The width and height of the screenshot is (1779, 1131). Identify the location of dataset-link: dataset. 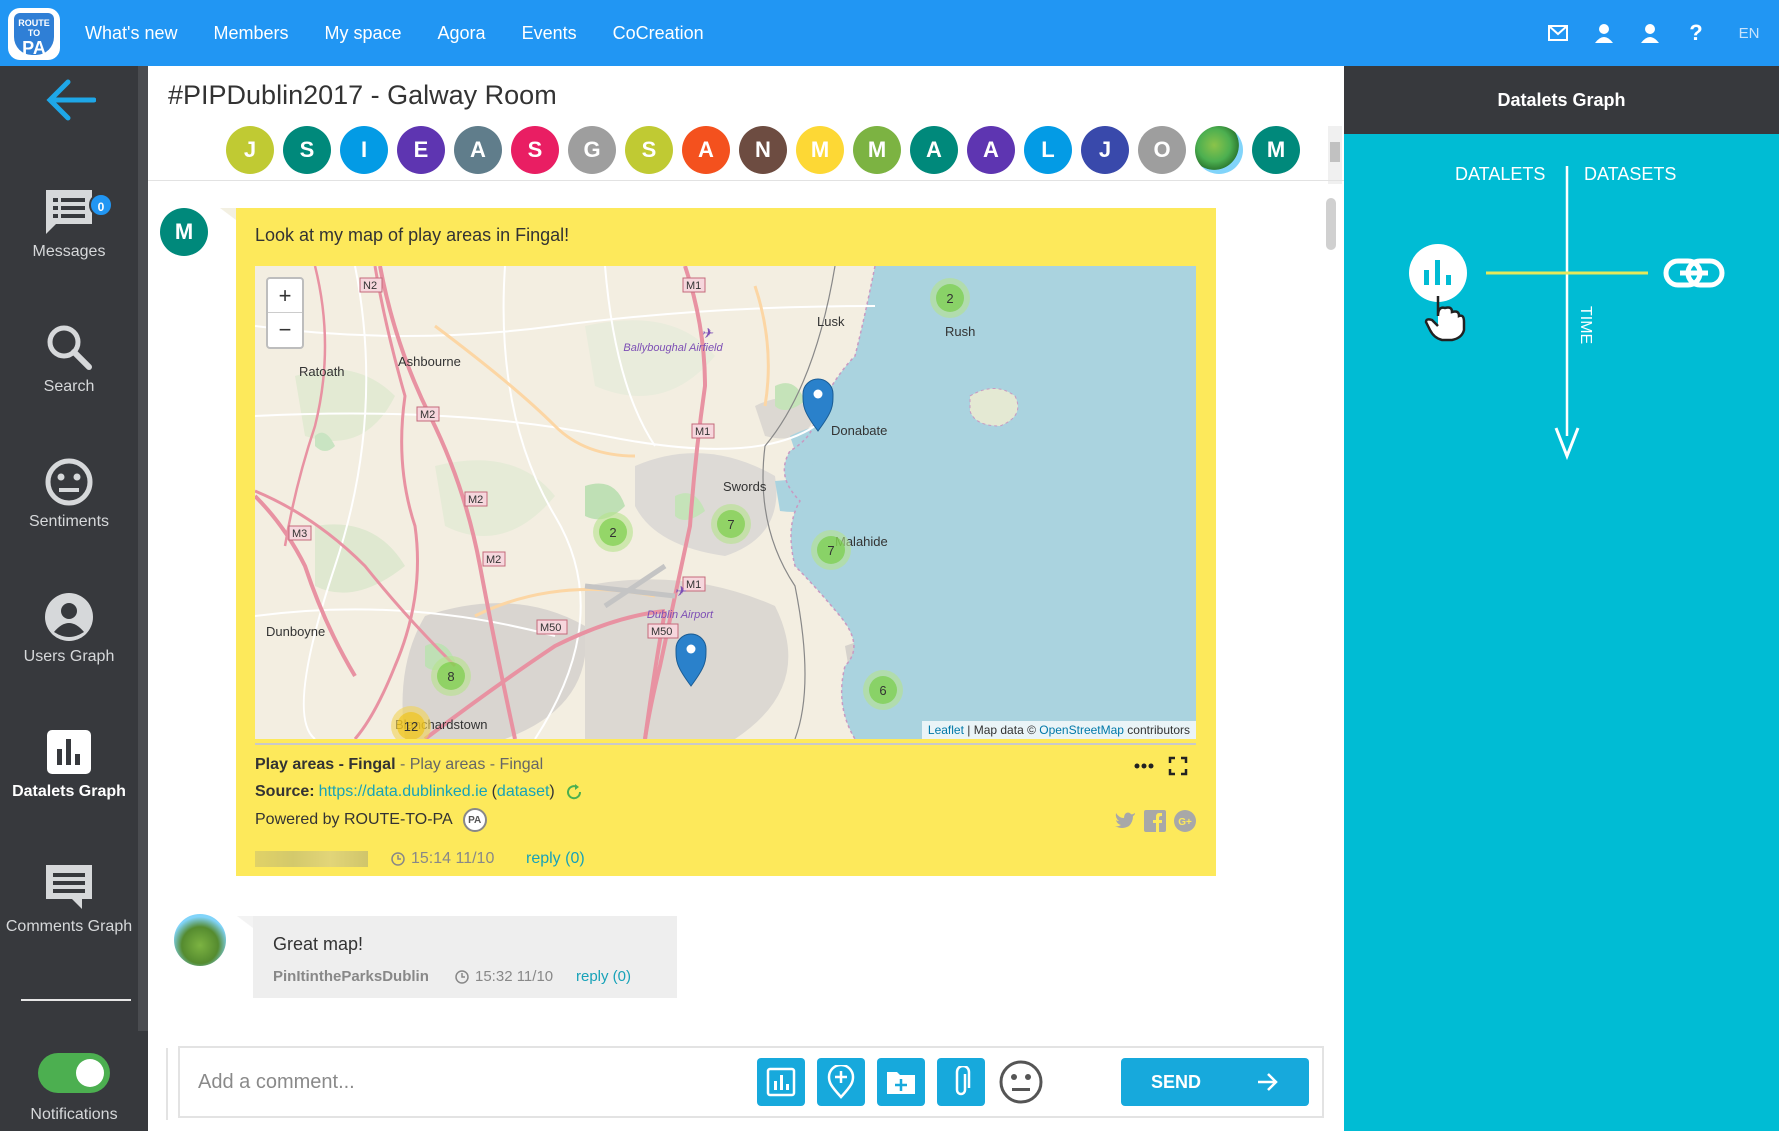
(523, 792).